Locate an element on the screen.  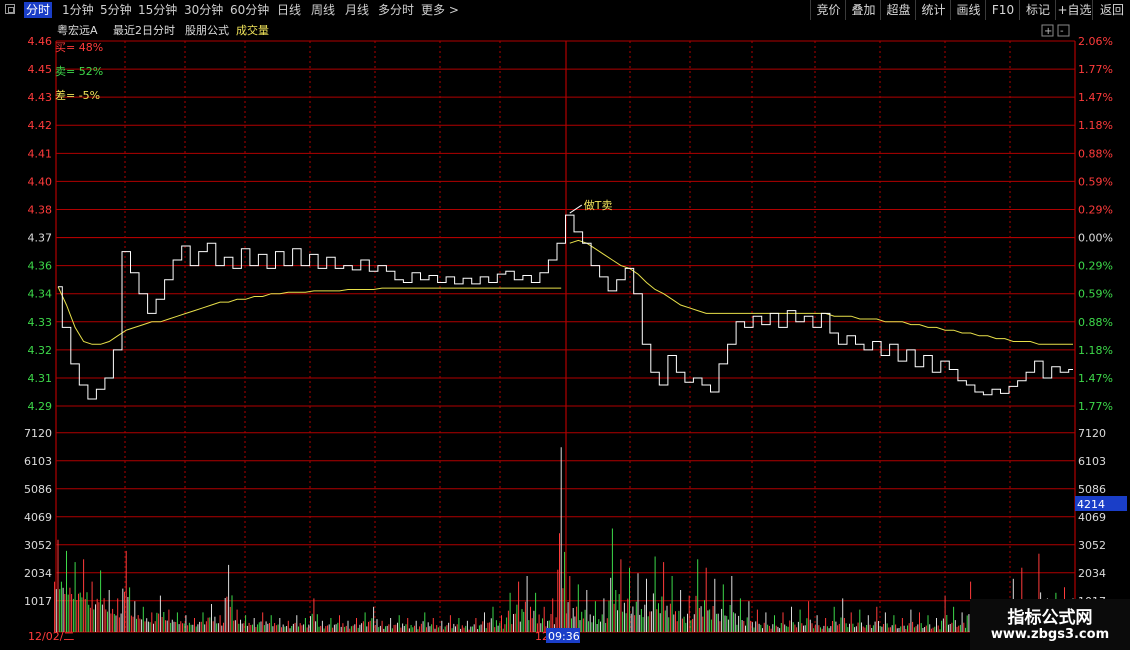
function-button-1: 叠加 is located at coordinates (863, 10).